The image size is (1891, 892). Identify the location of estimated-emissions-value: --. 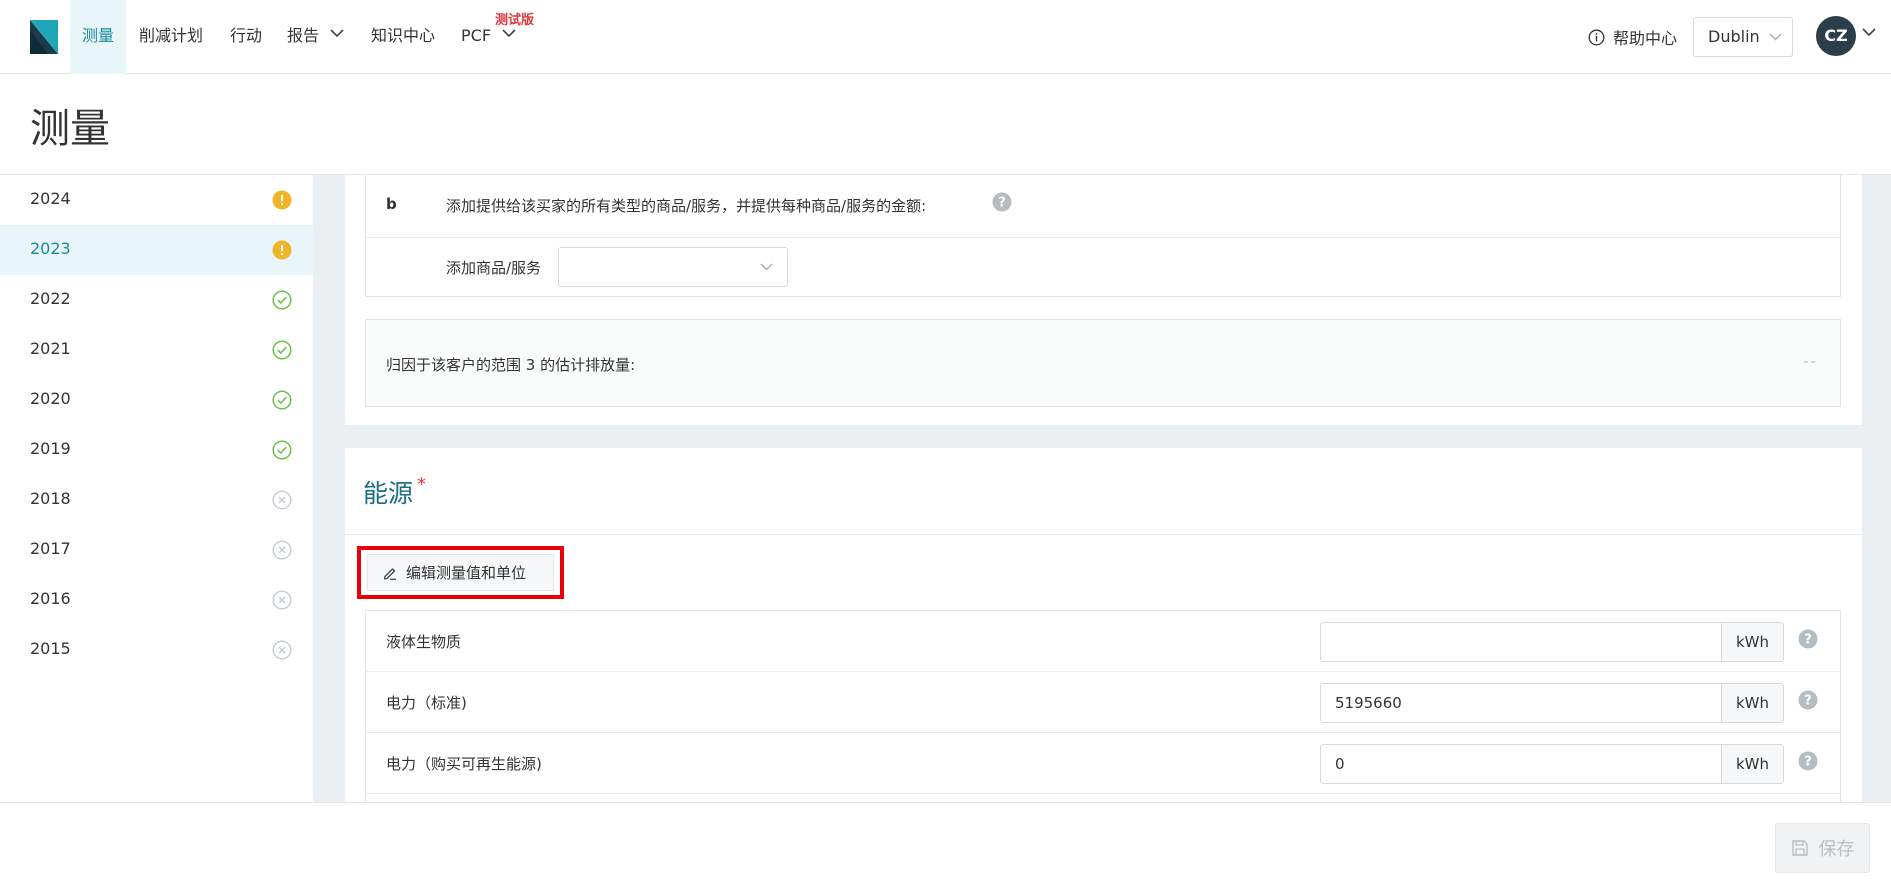
(1810, 361).